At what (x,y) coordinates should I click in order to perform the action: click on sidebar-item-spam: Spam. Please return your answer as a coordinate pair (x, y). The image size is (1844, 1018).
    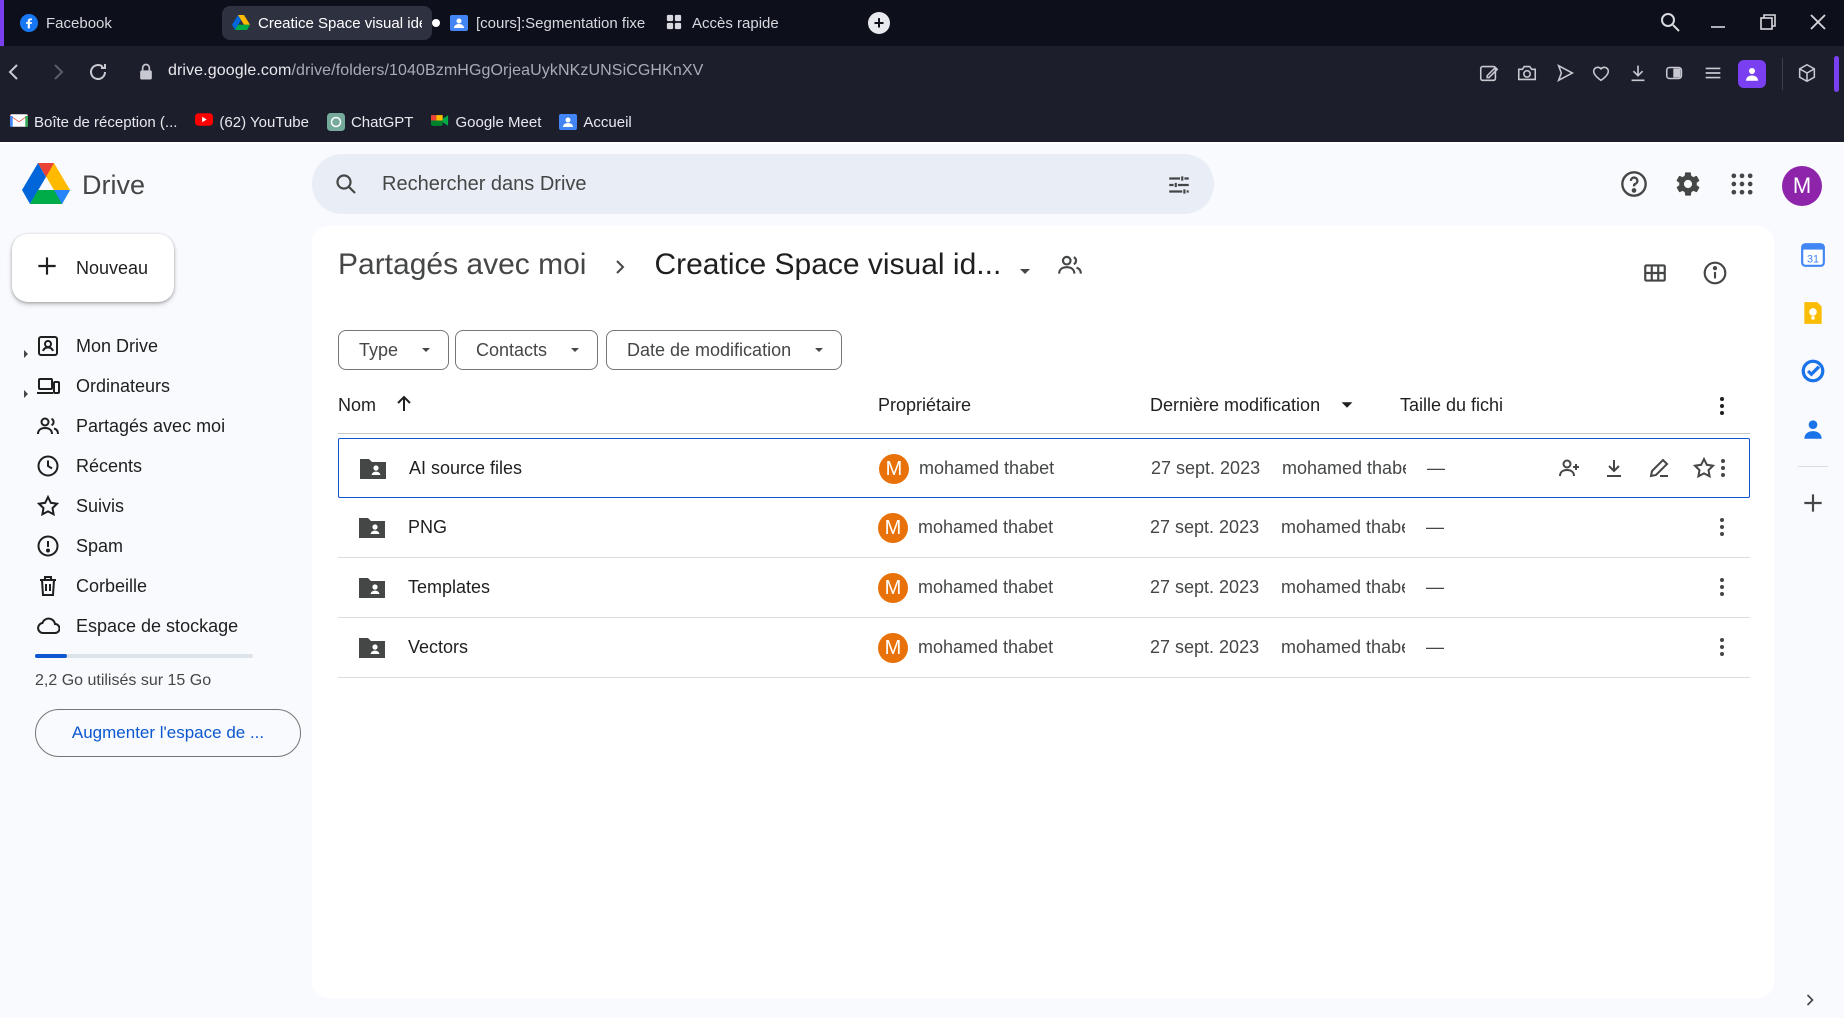
    Looking at the image, I should click on (155, 546).